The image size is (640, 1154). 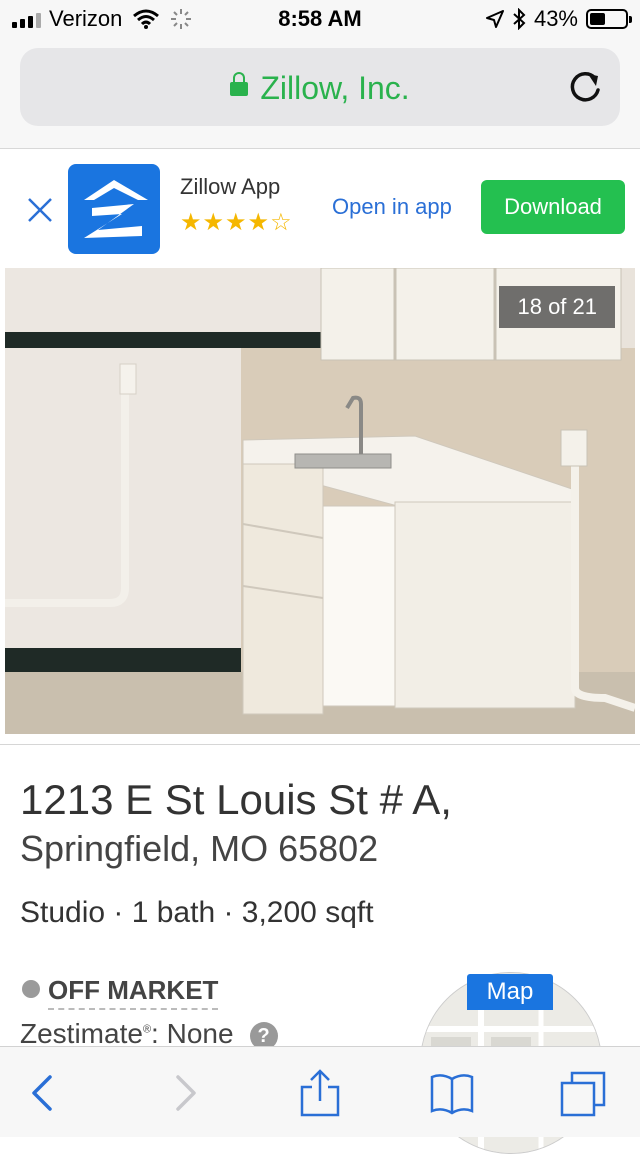 What do you see at coordinates (236, 799) in the screenshot?
I see `address-line-1: 1213 E St Louis St # A,` at bounding box center [236, 799].